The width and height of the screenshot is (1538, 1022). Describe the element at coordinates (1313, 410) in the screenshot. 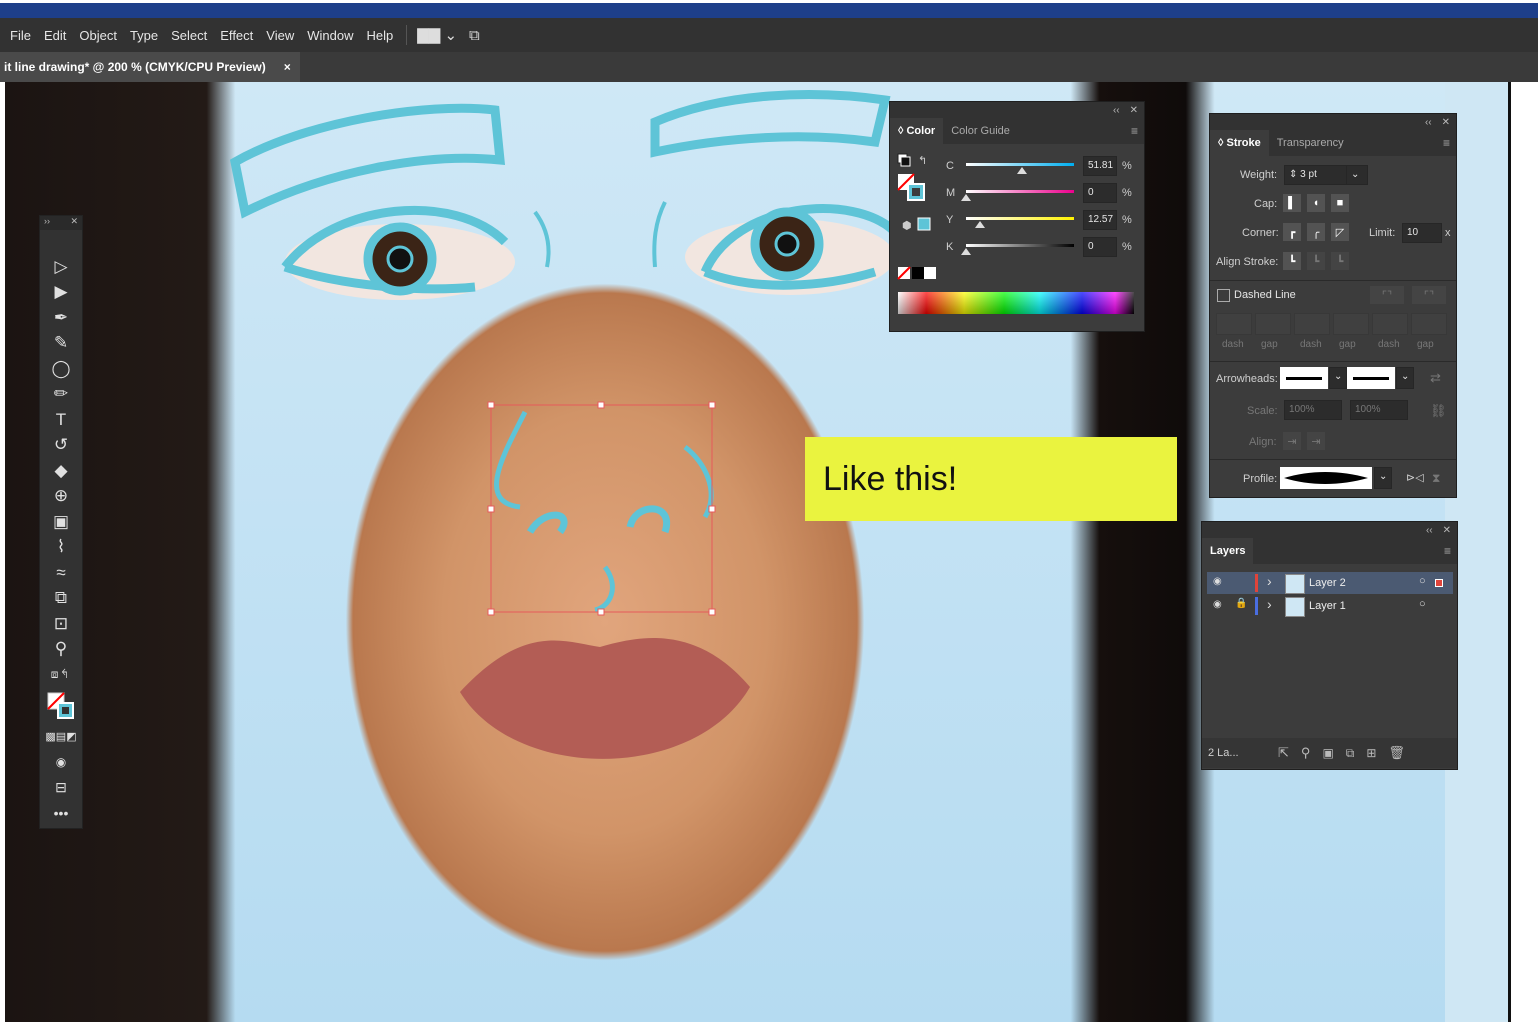

I see `start-scale-field: 100%` at that location.